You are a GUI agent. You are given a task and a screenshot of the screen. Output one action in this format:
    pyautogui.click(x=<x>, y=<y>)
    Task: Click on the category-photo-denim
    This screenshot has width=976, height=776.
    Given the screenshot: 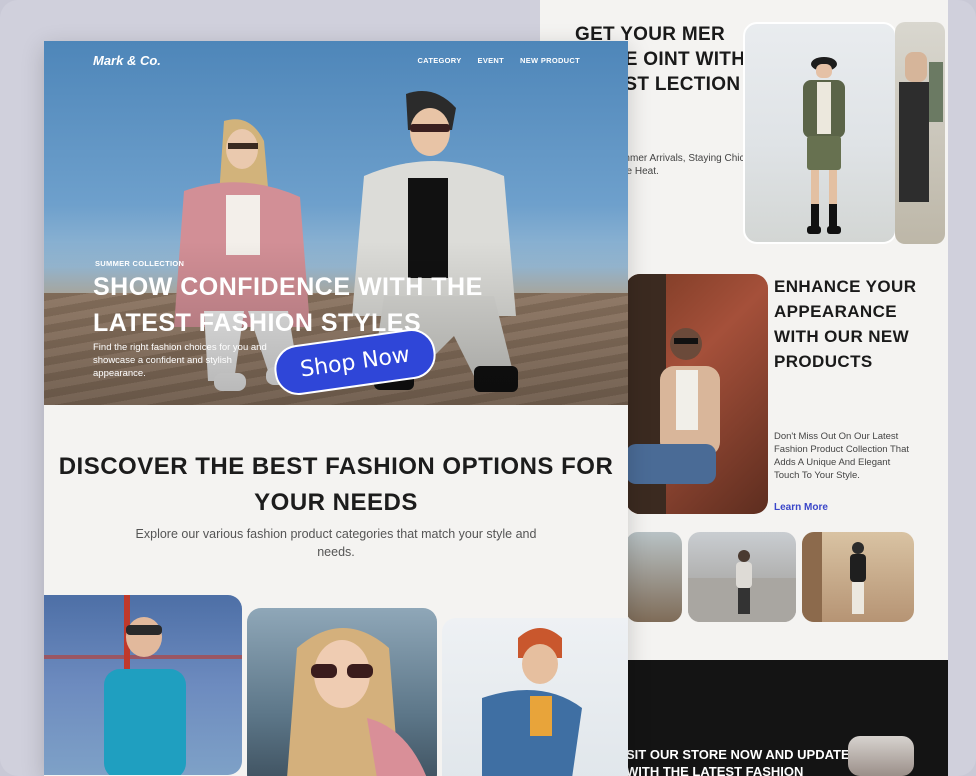 What is the action you would take?
    pyautogui.click(x=535, y=697)
    